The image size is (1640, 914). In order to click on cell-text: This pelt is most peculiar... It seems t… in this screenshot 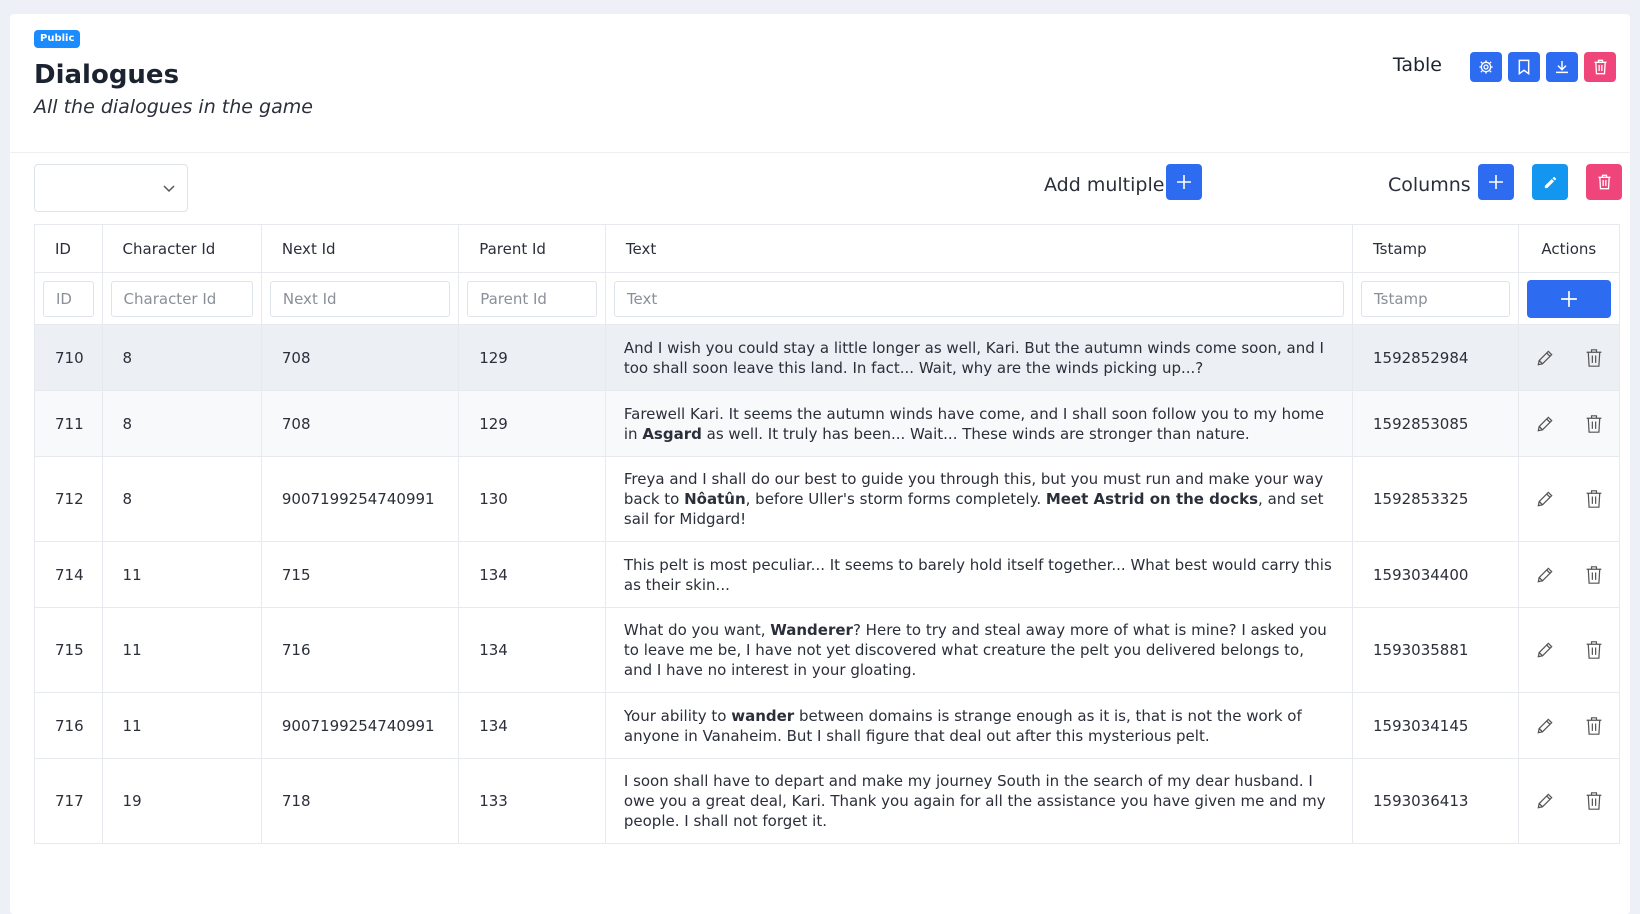, I will do `click(978, 574)`.